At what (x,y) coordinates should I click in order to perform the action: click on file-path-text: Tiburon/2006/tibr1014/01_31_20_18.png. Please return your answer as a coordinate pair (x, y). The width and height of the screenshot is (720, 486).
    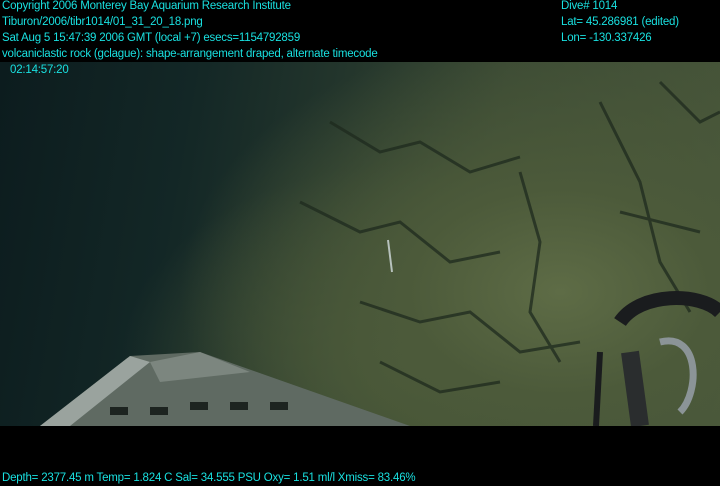
    Looking at the image, I should click on (102, 22).